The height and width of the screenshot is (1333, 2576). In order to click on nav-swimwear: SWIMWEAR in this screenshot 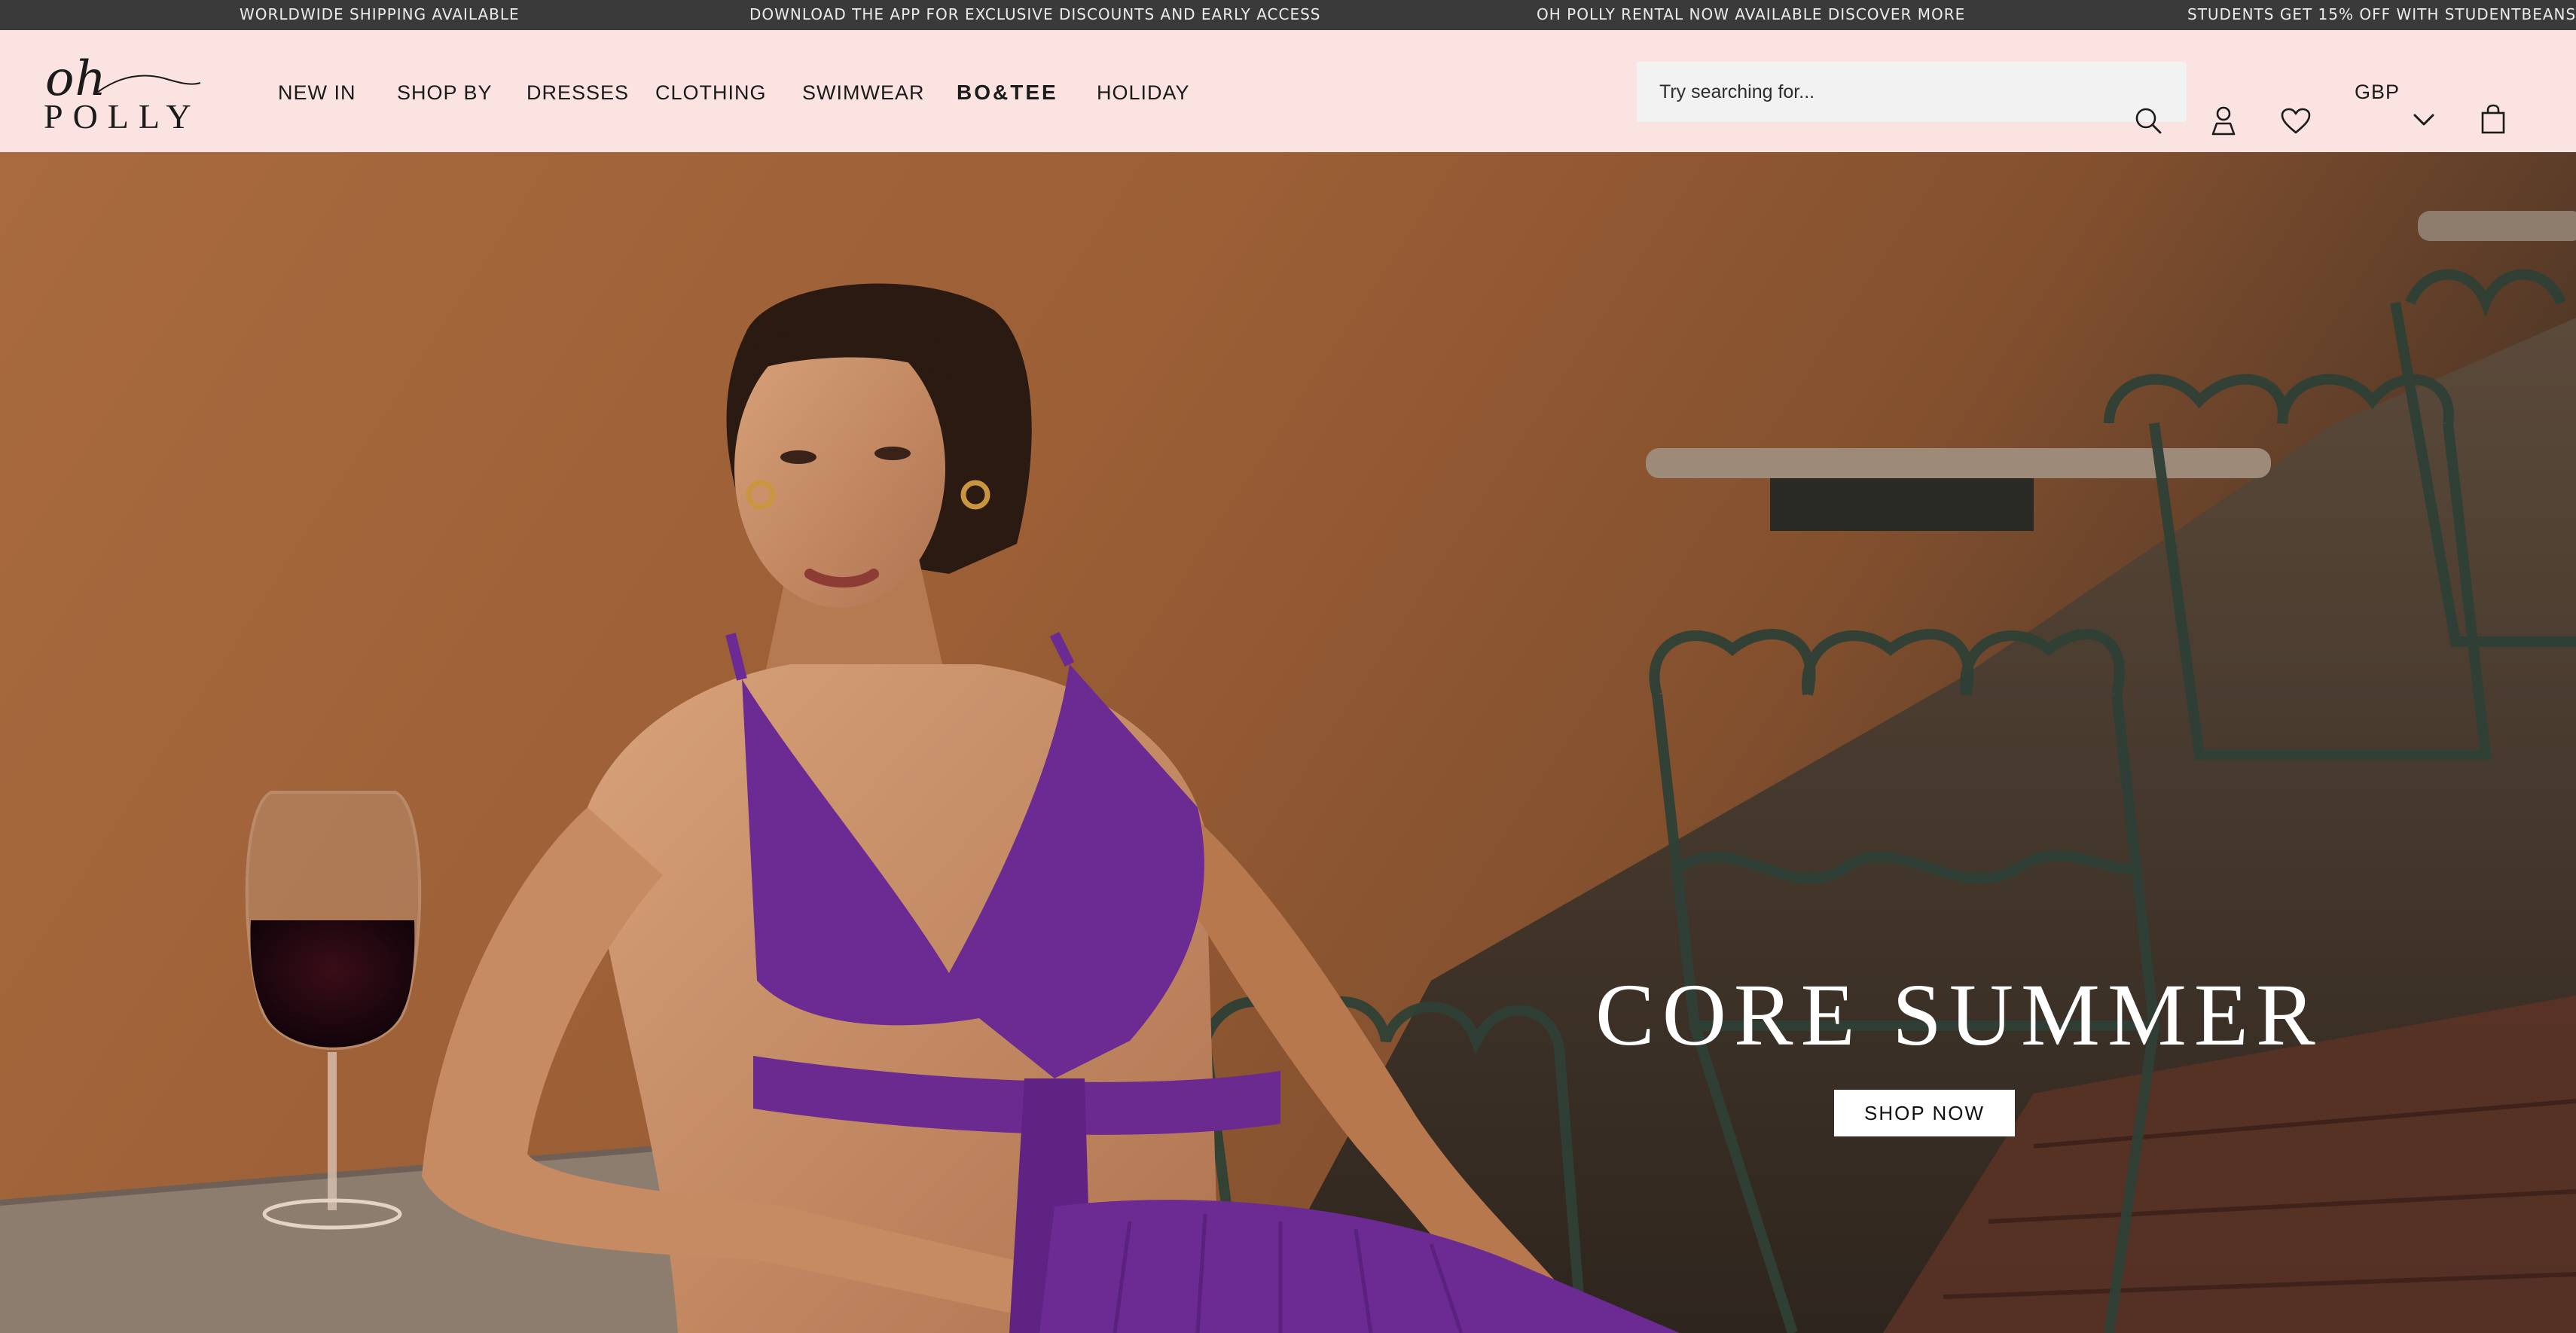, I will do `click(864, 92)`.